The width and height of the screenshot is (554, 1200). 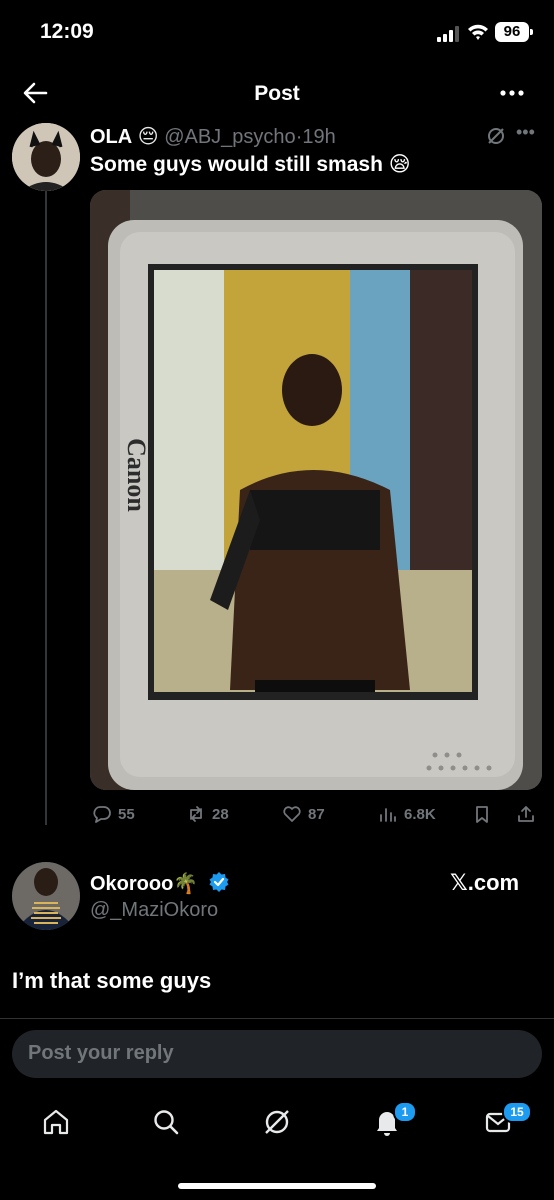 What do you see at coordinates (207, 814) in the screenshot?
I see `repost-button: 28` at bounding box center [207, 814].